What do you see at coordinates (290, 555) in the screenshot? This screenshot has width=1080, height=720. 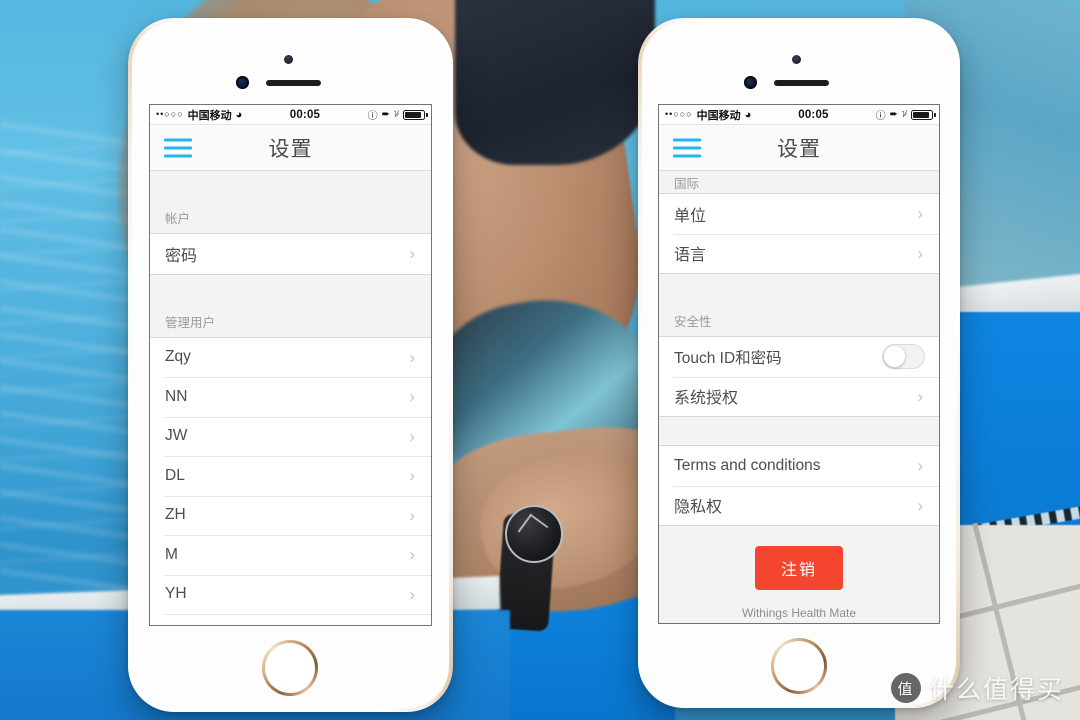 I see `row-user-m: M ›` at bounding box center [290, 555].